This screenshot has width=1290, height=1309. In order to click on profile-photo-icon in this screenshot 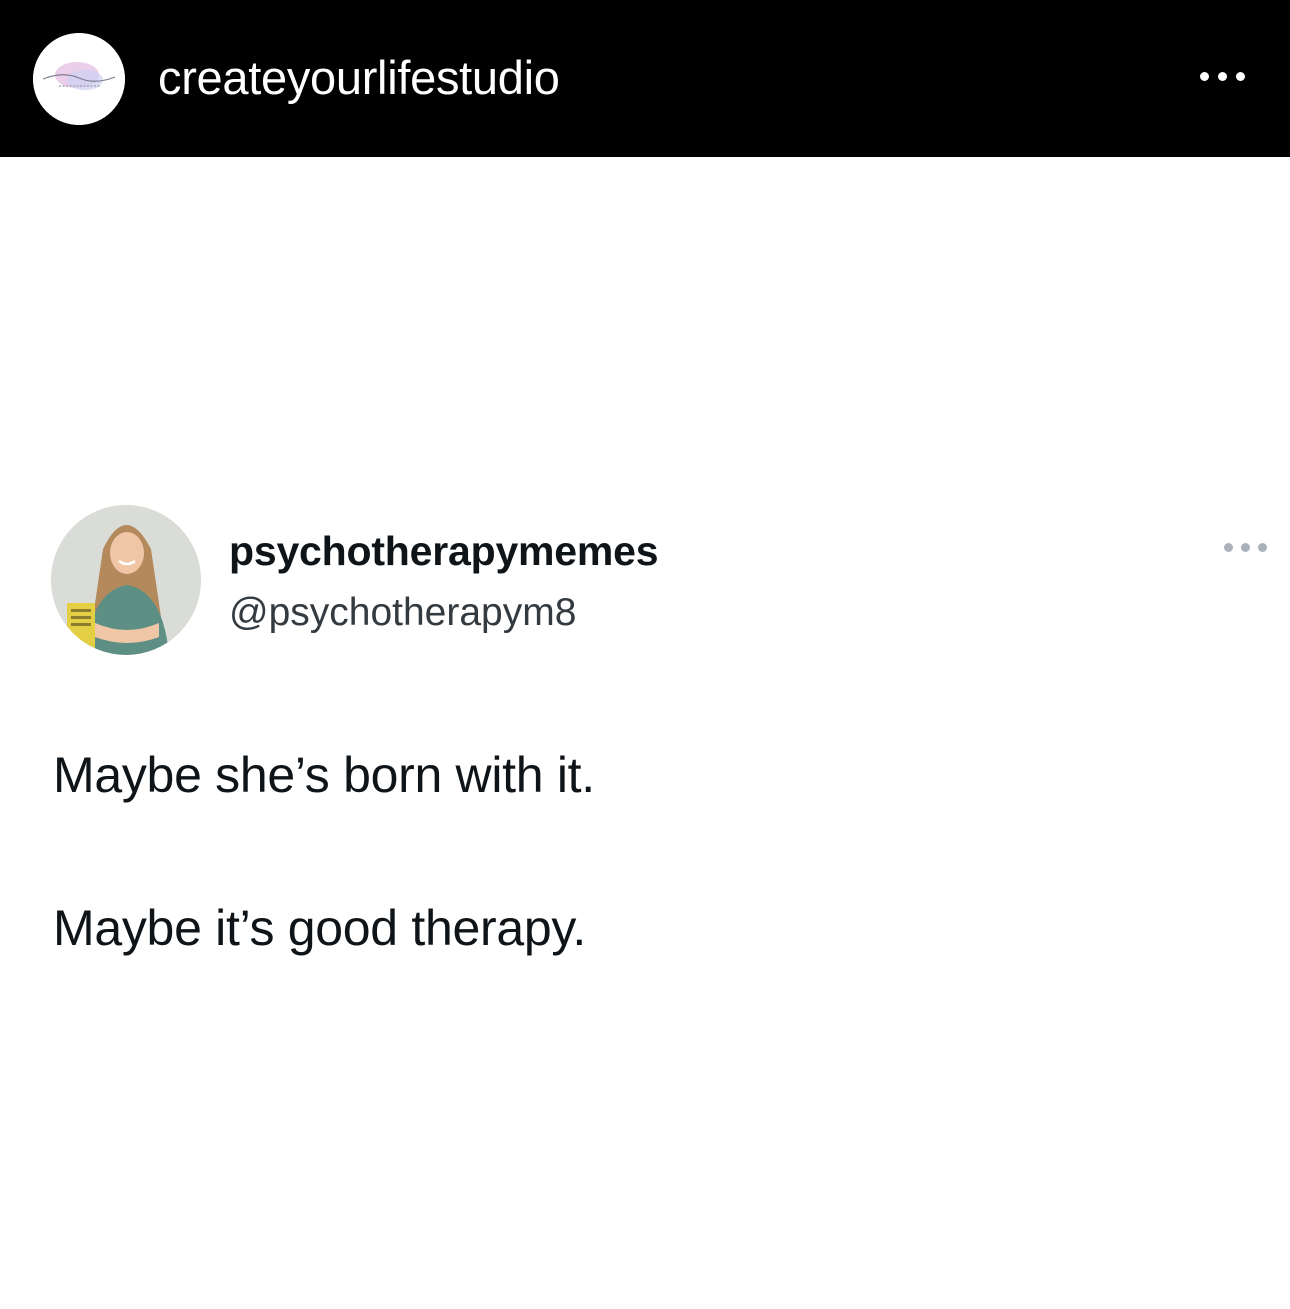, I will do `click(126, 580)`.